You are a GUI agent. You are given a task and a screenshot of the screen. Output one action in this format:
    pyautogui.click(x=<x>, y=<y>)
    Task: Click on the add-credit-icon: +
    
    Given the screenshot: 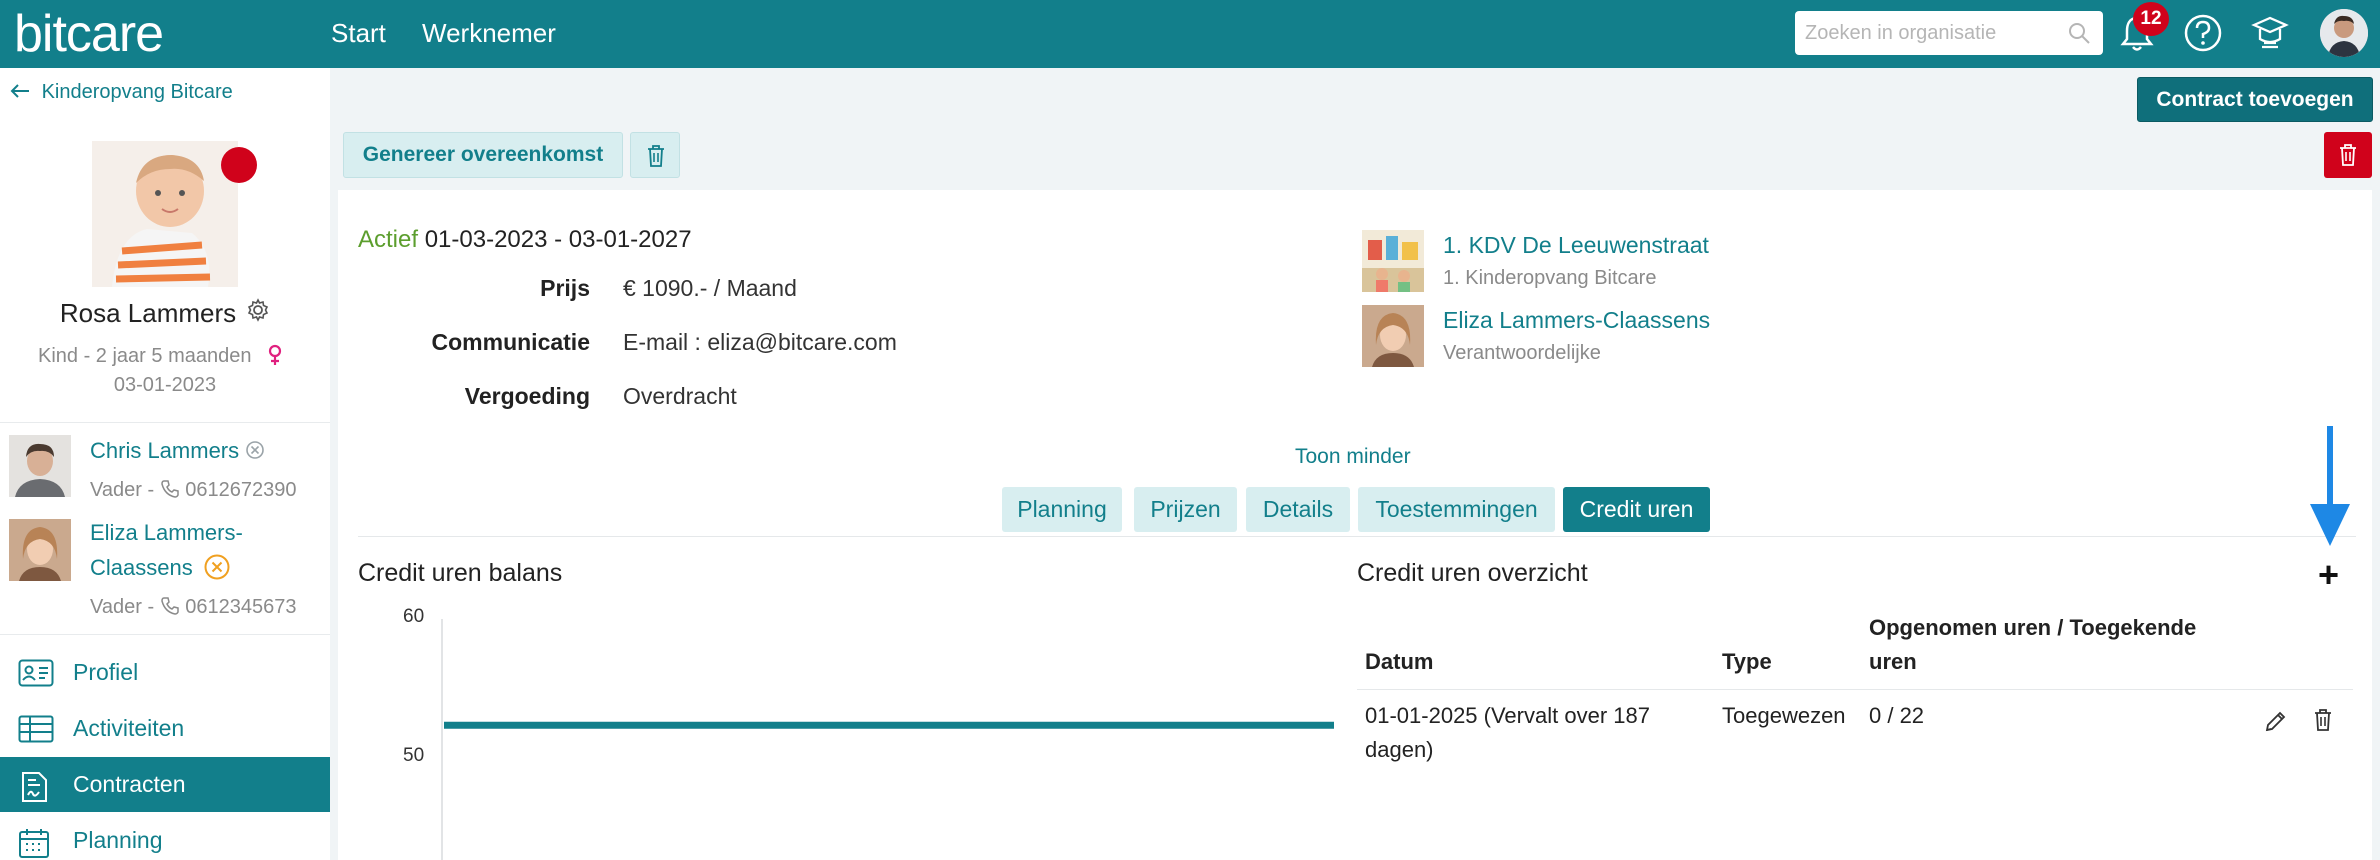 What is the action you would take?
    pyautogui.click(x=2328, y=575)
    